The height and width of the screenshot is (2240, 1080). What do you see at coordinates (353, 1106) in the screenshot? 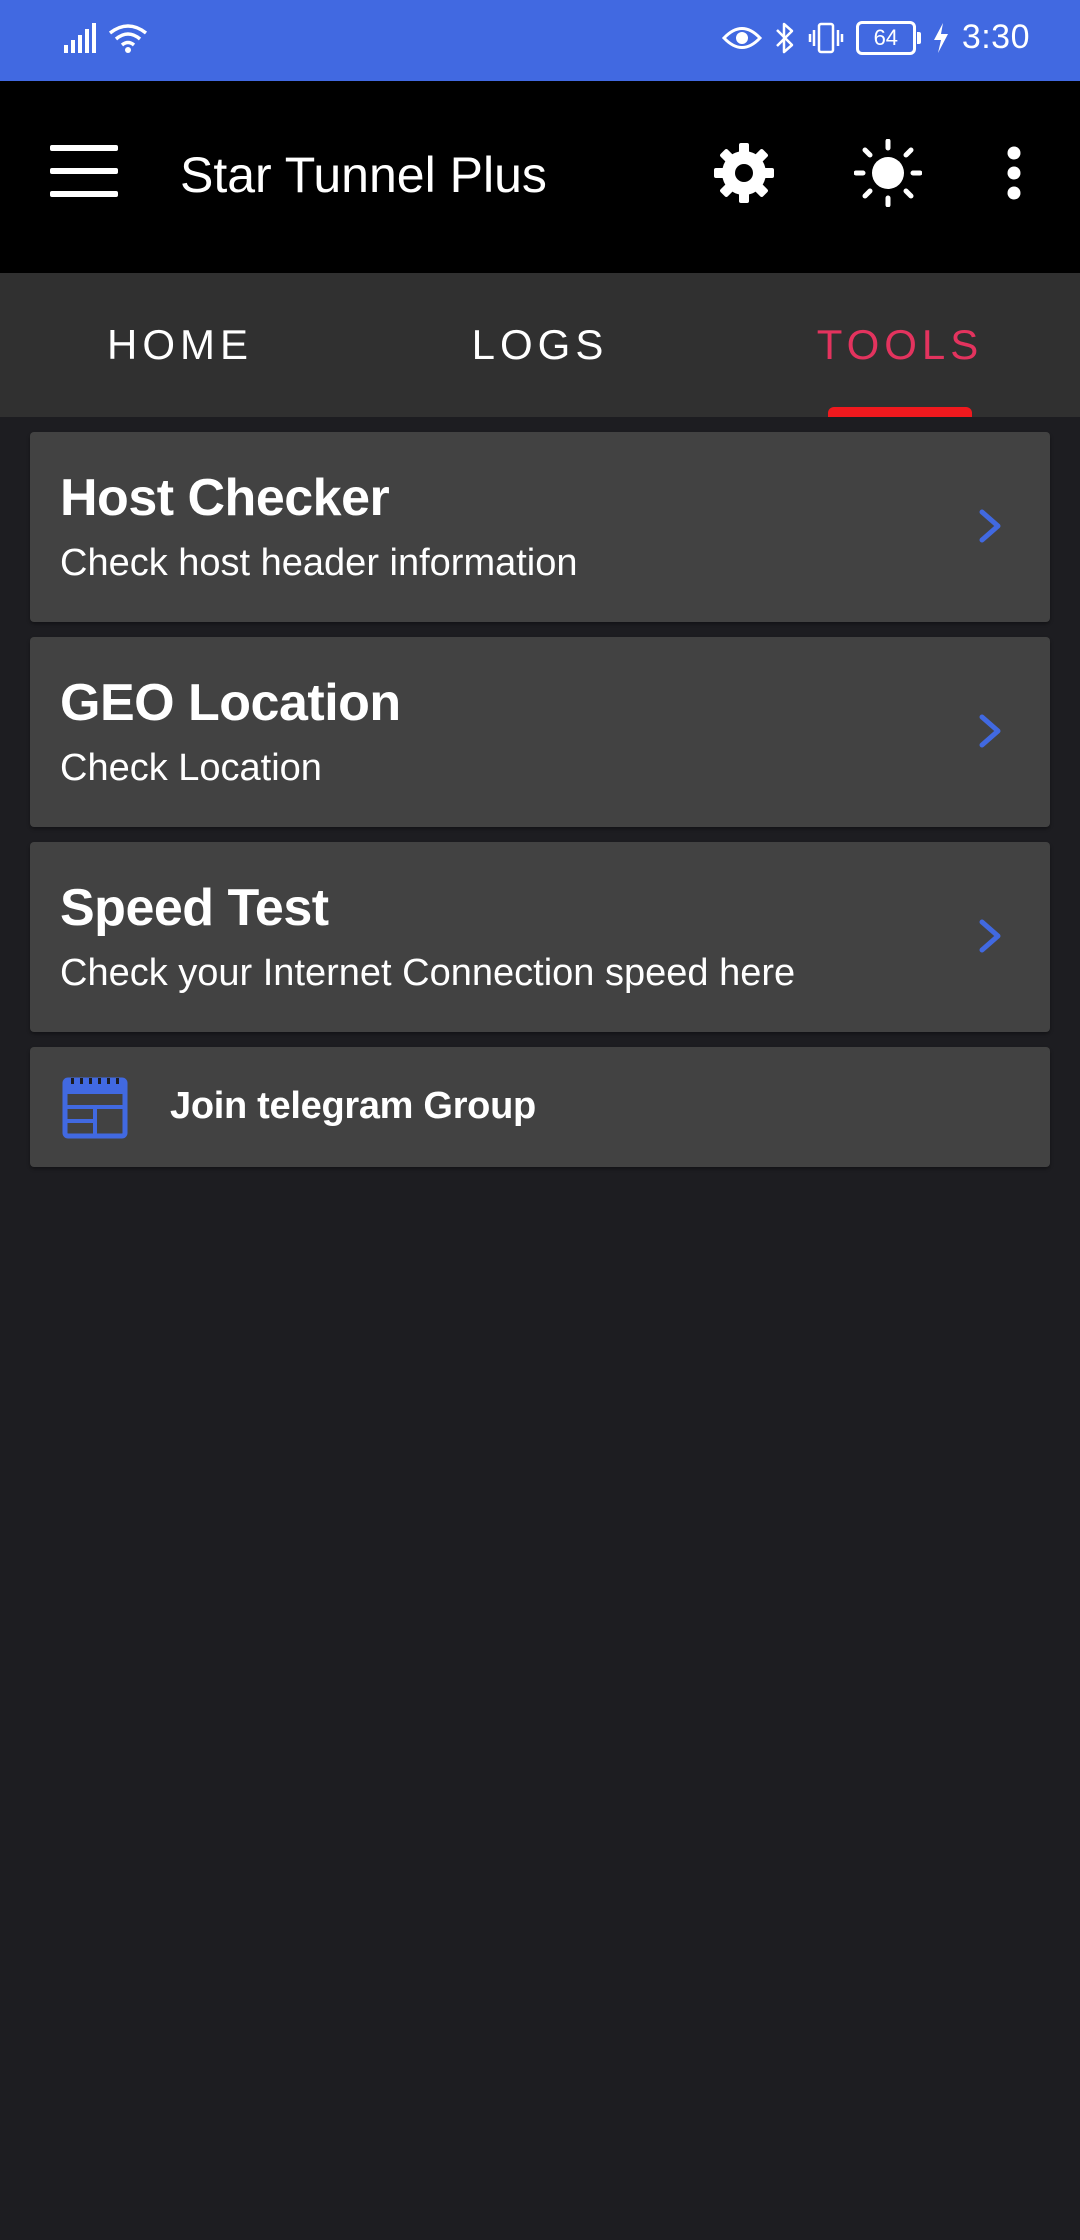
I see `join-telegram-label: Join telegram Group` at bounding box center [353, 1106].